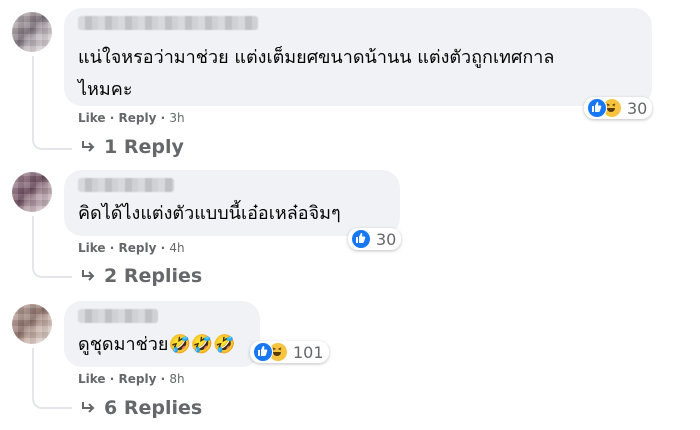  I want to click on view-replies-link: 1 Reply, so click(132, 147).